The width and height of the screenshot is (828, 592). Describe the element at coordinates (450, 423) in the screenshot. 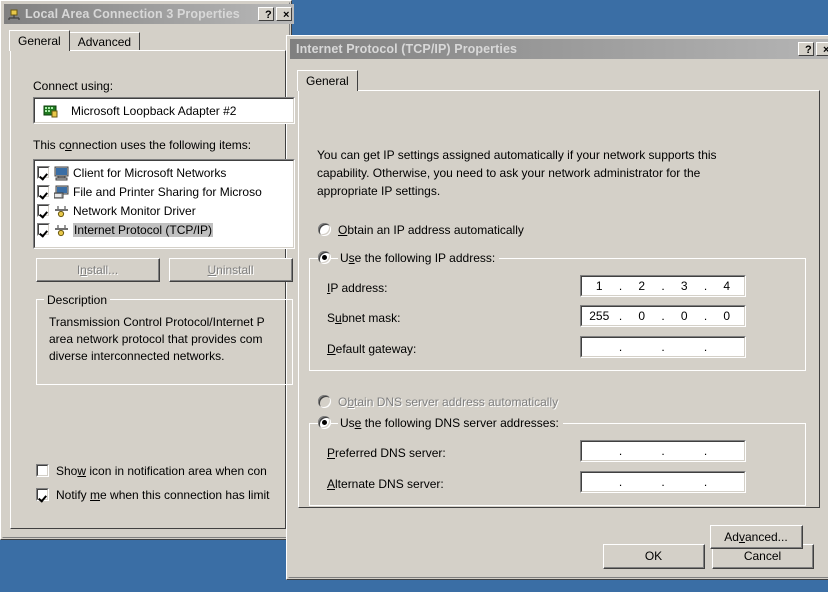

I see `use-following-dns-label: Use the following DNS server addresses:` at that location.